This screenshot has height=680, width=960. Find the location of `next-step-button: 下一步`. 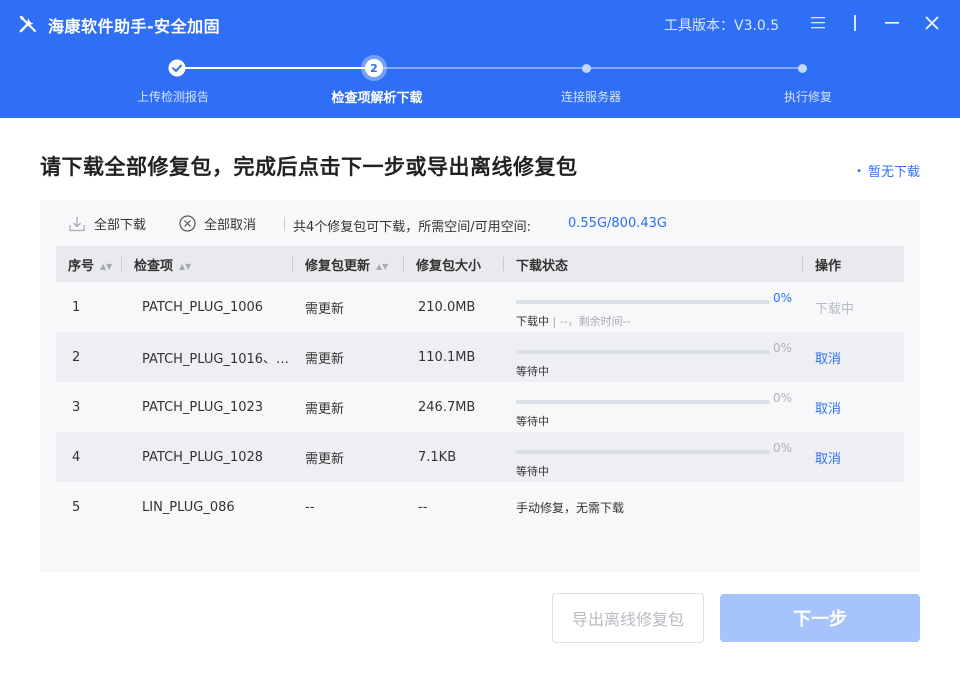

next-step-button: 下一步 is located at coordinates (820, 618).